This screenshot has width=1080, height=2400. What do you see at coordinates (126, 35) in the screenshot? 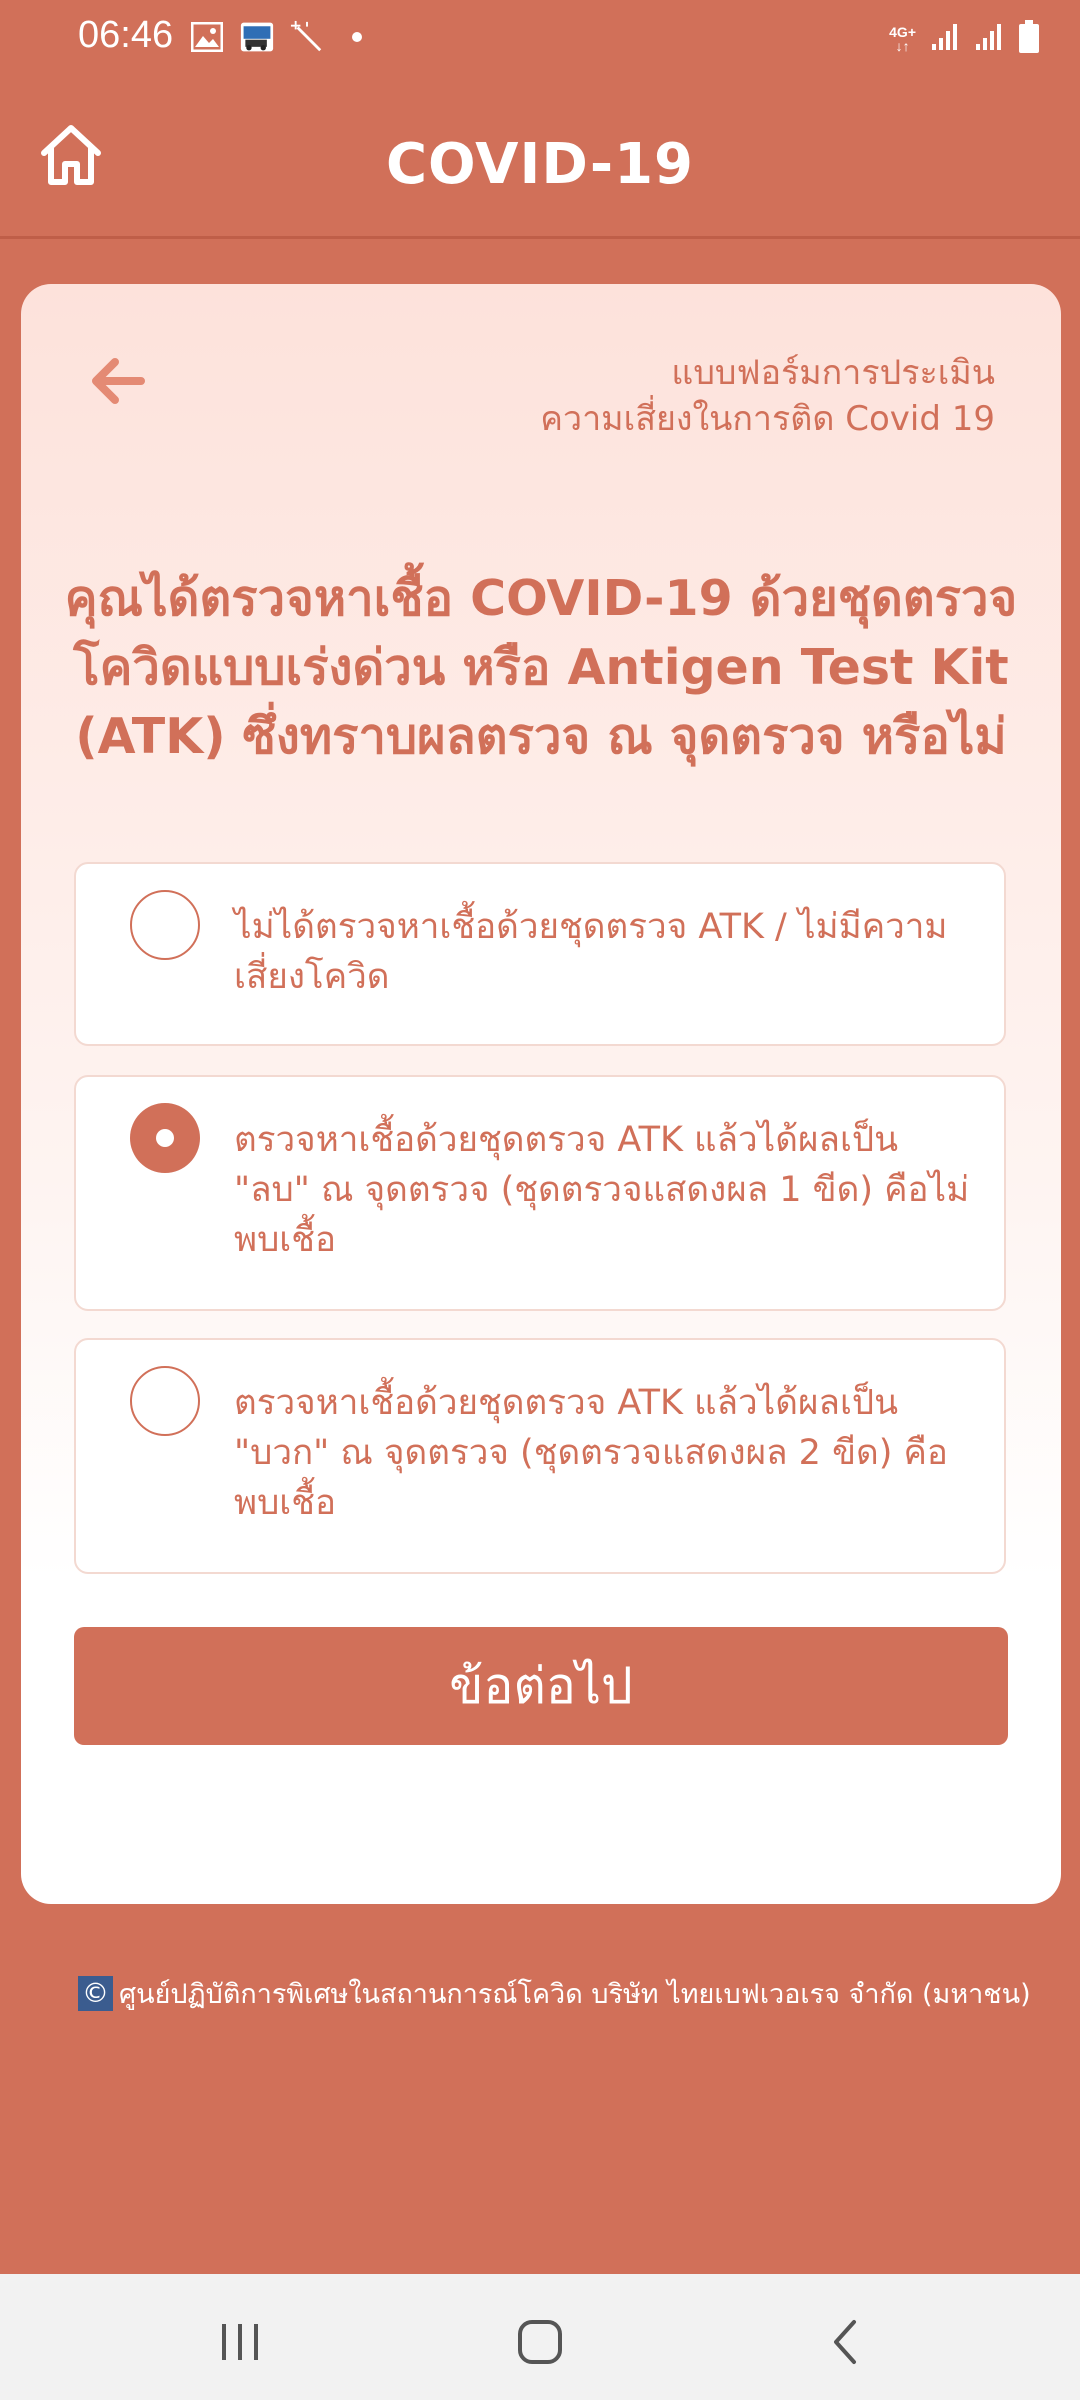
I see `status-time: 06:46` at bounding box center [126, 35].